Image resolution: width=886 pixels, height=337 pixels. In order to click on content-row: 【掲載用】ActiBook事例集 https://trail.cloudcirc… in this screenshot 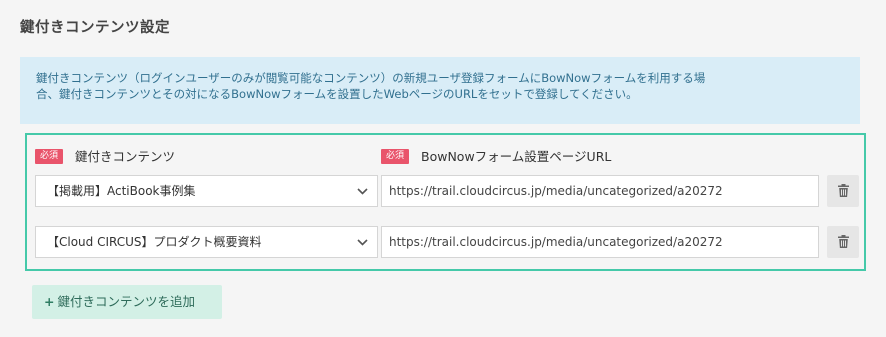, I will do `click(445, 191)`.